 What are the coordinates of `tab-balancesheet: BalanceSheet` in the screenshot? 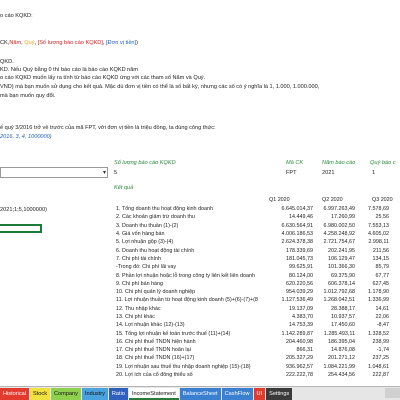 It's located at (200, 393).